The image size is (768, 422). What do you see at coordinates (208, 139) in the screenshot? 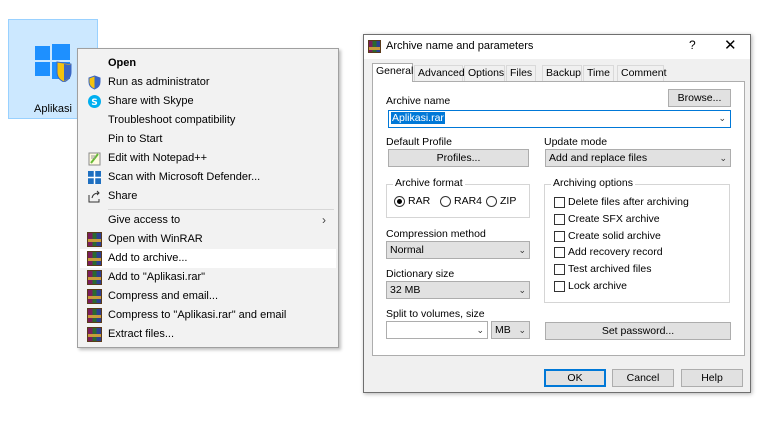
I see `menu-item-pin-to-start: Pin to Start` at bounding box center [208, 139].